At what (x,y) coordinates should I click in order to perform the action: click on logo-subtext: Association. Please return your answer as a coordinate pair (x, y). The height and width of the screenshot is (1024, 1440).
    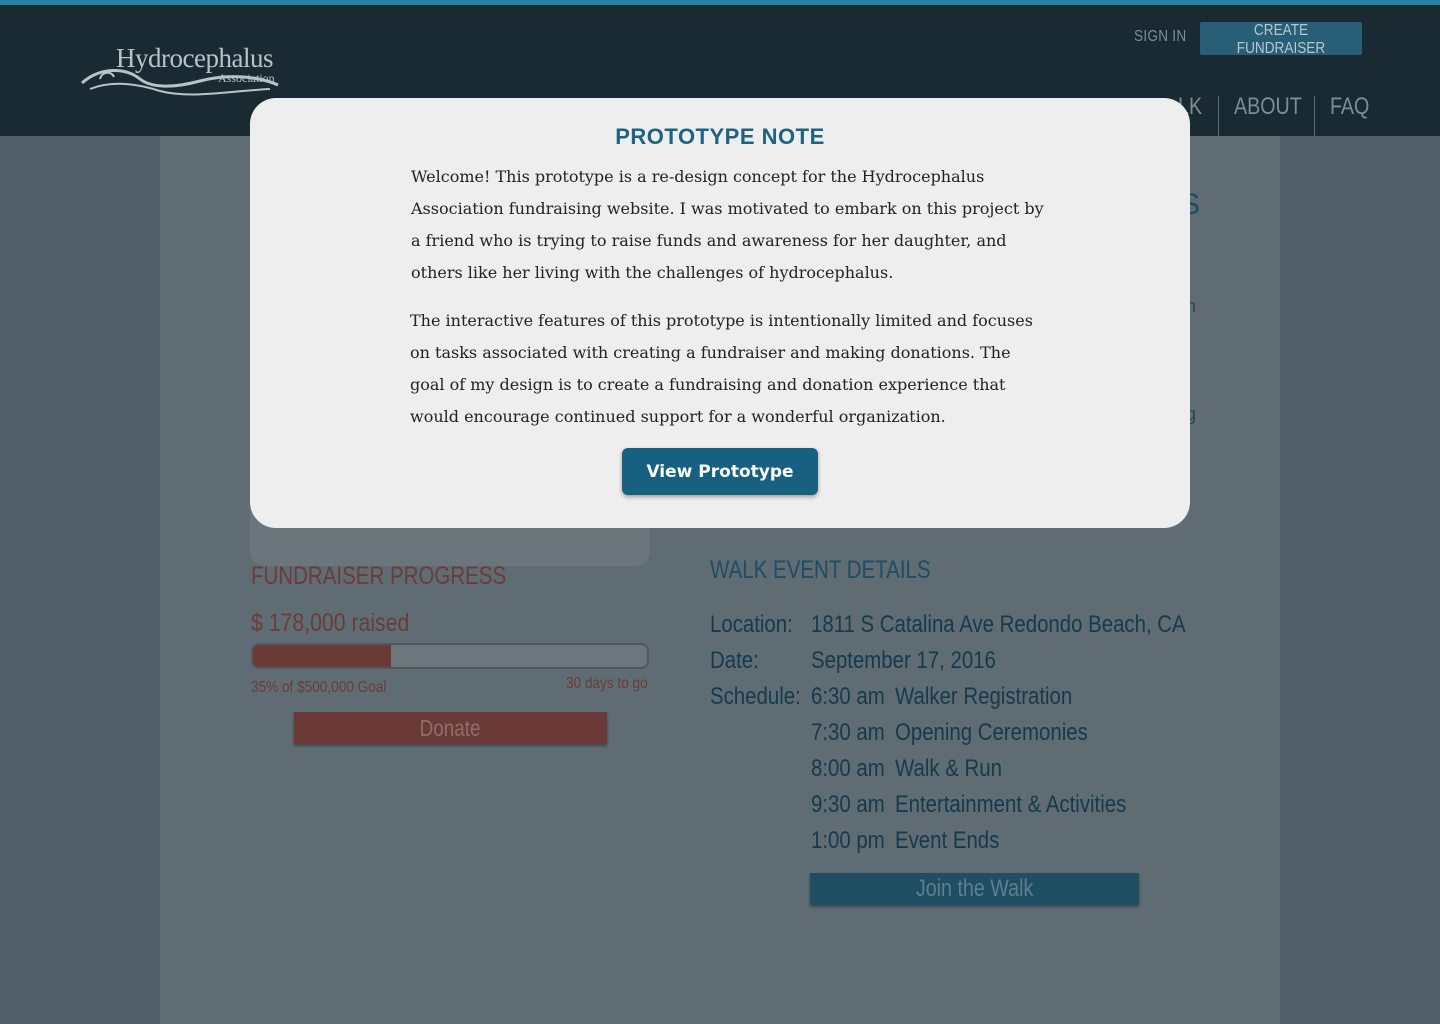
    Looking at the image, I should click on (246, 78).